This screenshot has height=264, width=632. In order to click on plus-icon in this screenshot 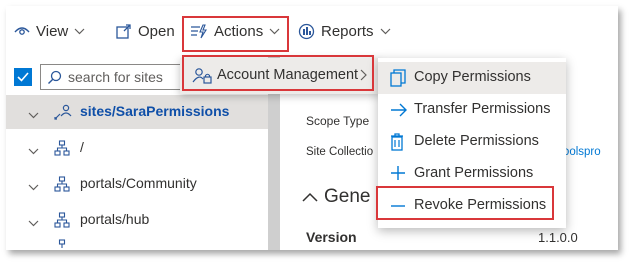, I will do `click(398, 175)`.